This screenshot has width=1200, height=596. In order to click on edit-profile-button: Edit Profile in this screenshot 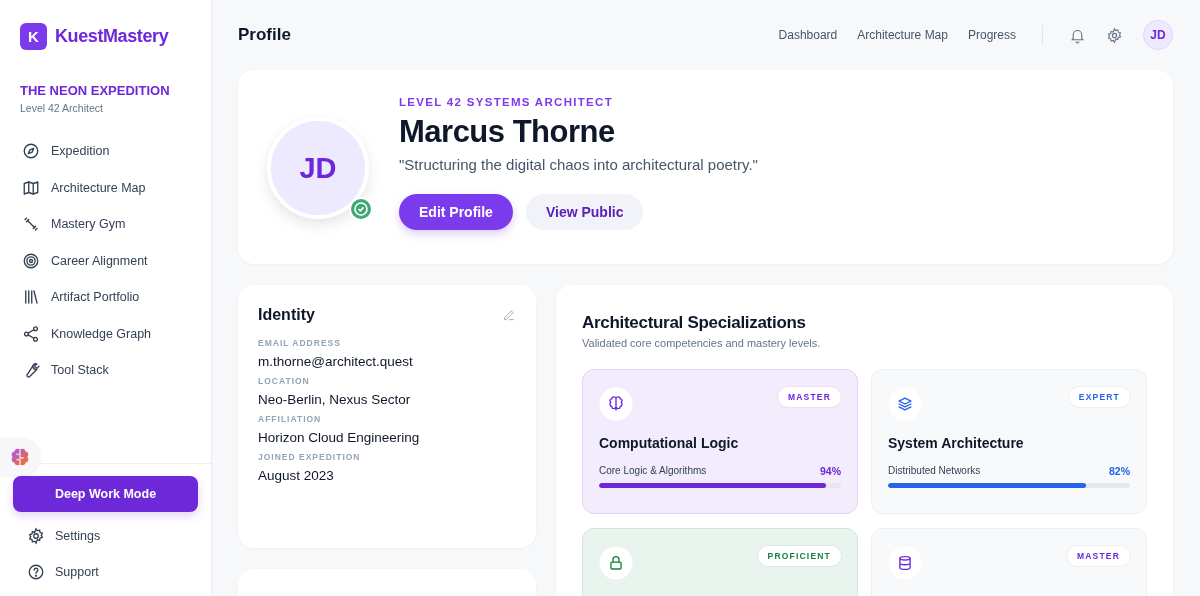, I will do `click(456, 212)`.